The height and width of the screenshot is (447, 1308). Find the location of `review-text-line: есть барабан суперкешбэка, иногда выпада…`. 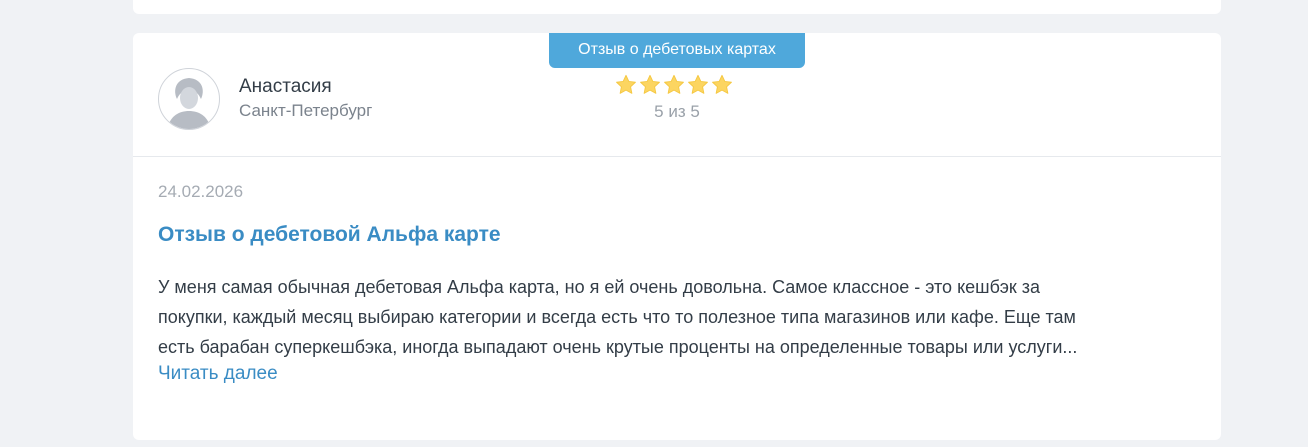

review-text-line: есть барабан суперкешбэка, иногда выпада… is located at coordinates (618, 347).